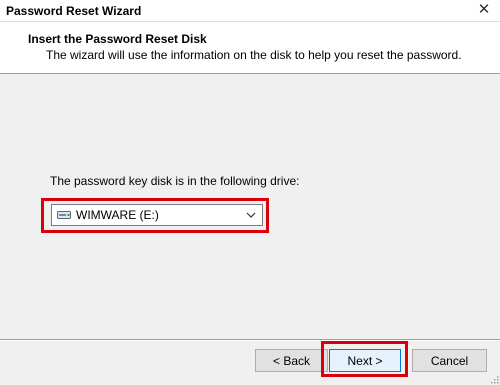 This screenshot has width=500, height=385. Describe the element at coordinates (64, 215) in the screenshot. I see `usb-drive-icon` at that location.